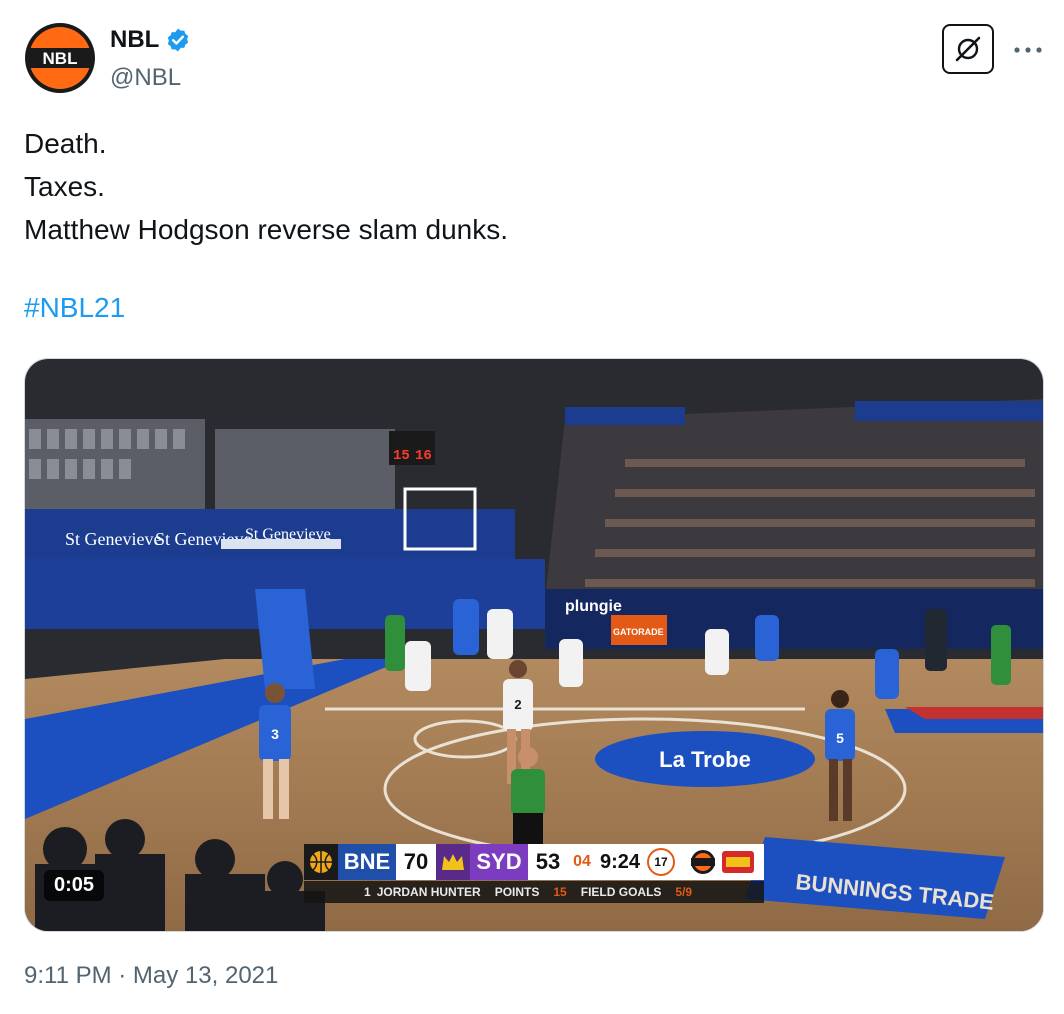  I want to click on nbl-logo-icon: NBL, so click(60, 58).